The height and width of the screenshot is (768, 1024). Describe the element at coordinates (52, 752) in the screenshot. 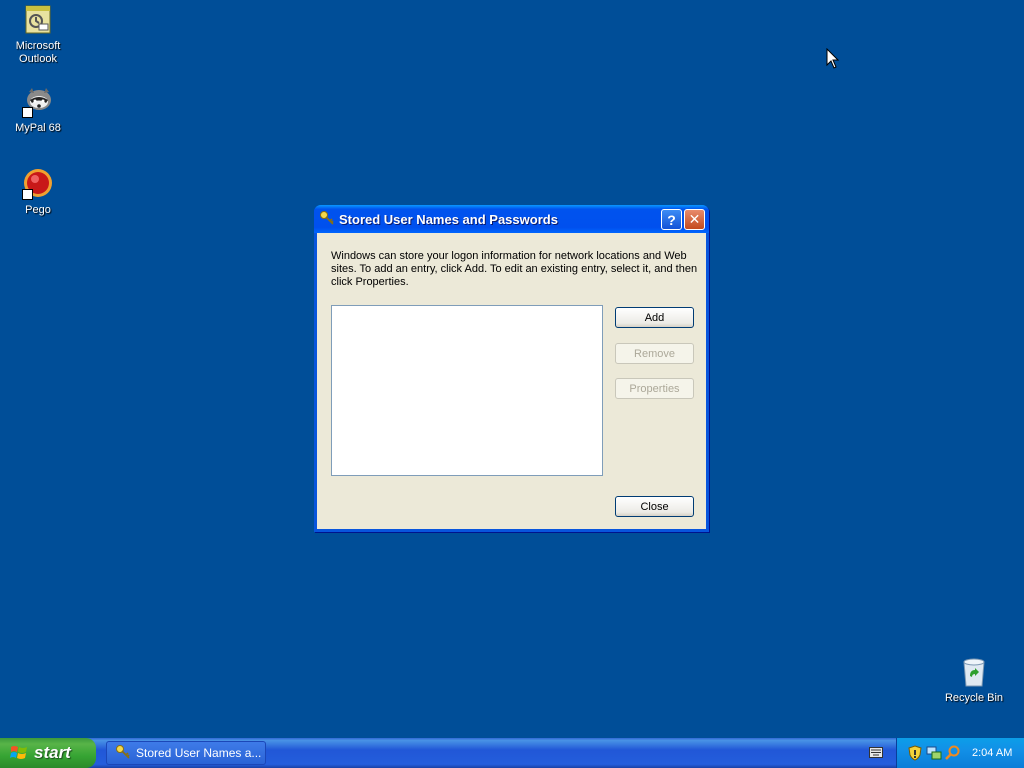

I see `start-label: start` at that location.